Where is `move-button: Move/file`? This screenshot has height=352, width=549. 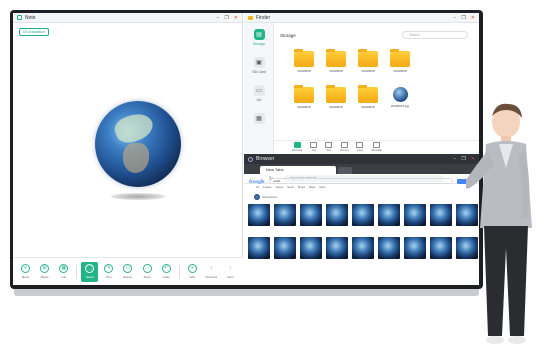 move-button: Move/file is located at coordinates (376, 147).